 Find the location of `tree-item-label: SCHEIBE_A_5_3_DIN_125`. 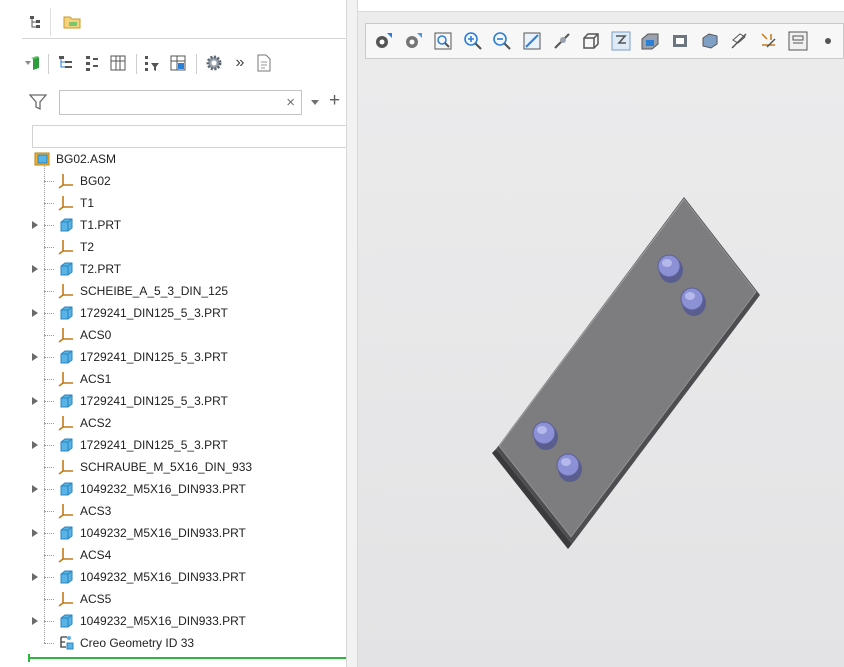

tree-item-label: SCHEIBE_A_5_3_DIN_125 is located at coordinates (154, 291).